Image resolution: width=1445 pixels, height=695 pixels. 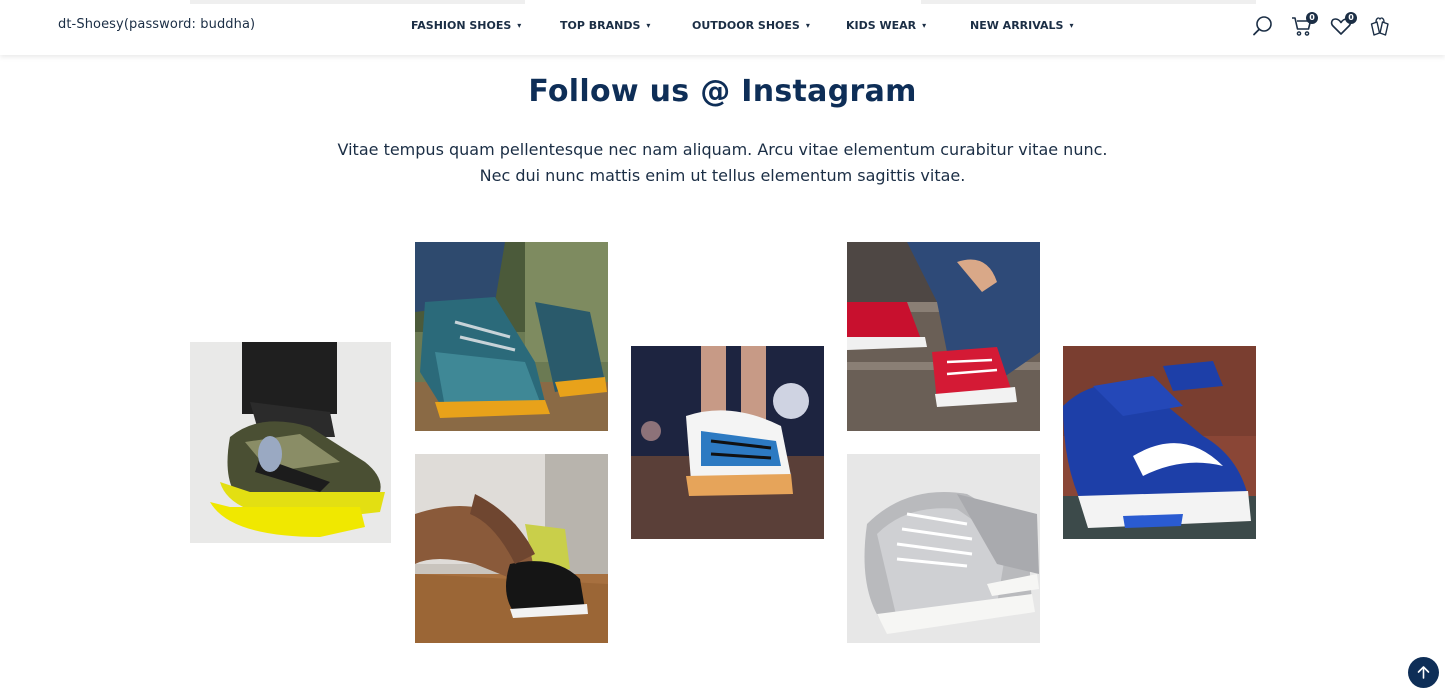 I want to click on nav-new-arrivals: NEW ARRIVALS ▾, so click(x=1021, y=25).